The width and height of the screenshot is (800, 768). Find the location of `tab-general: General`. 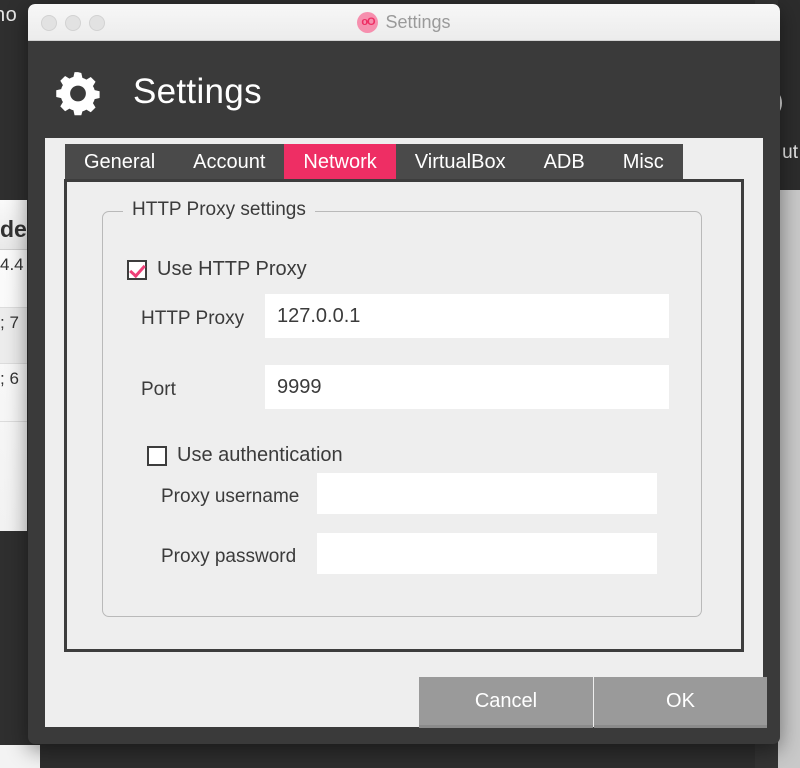

tab-general: General is located at coordinates (120, 162).